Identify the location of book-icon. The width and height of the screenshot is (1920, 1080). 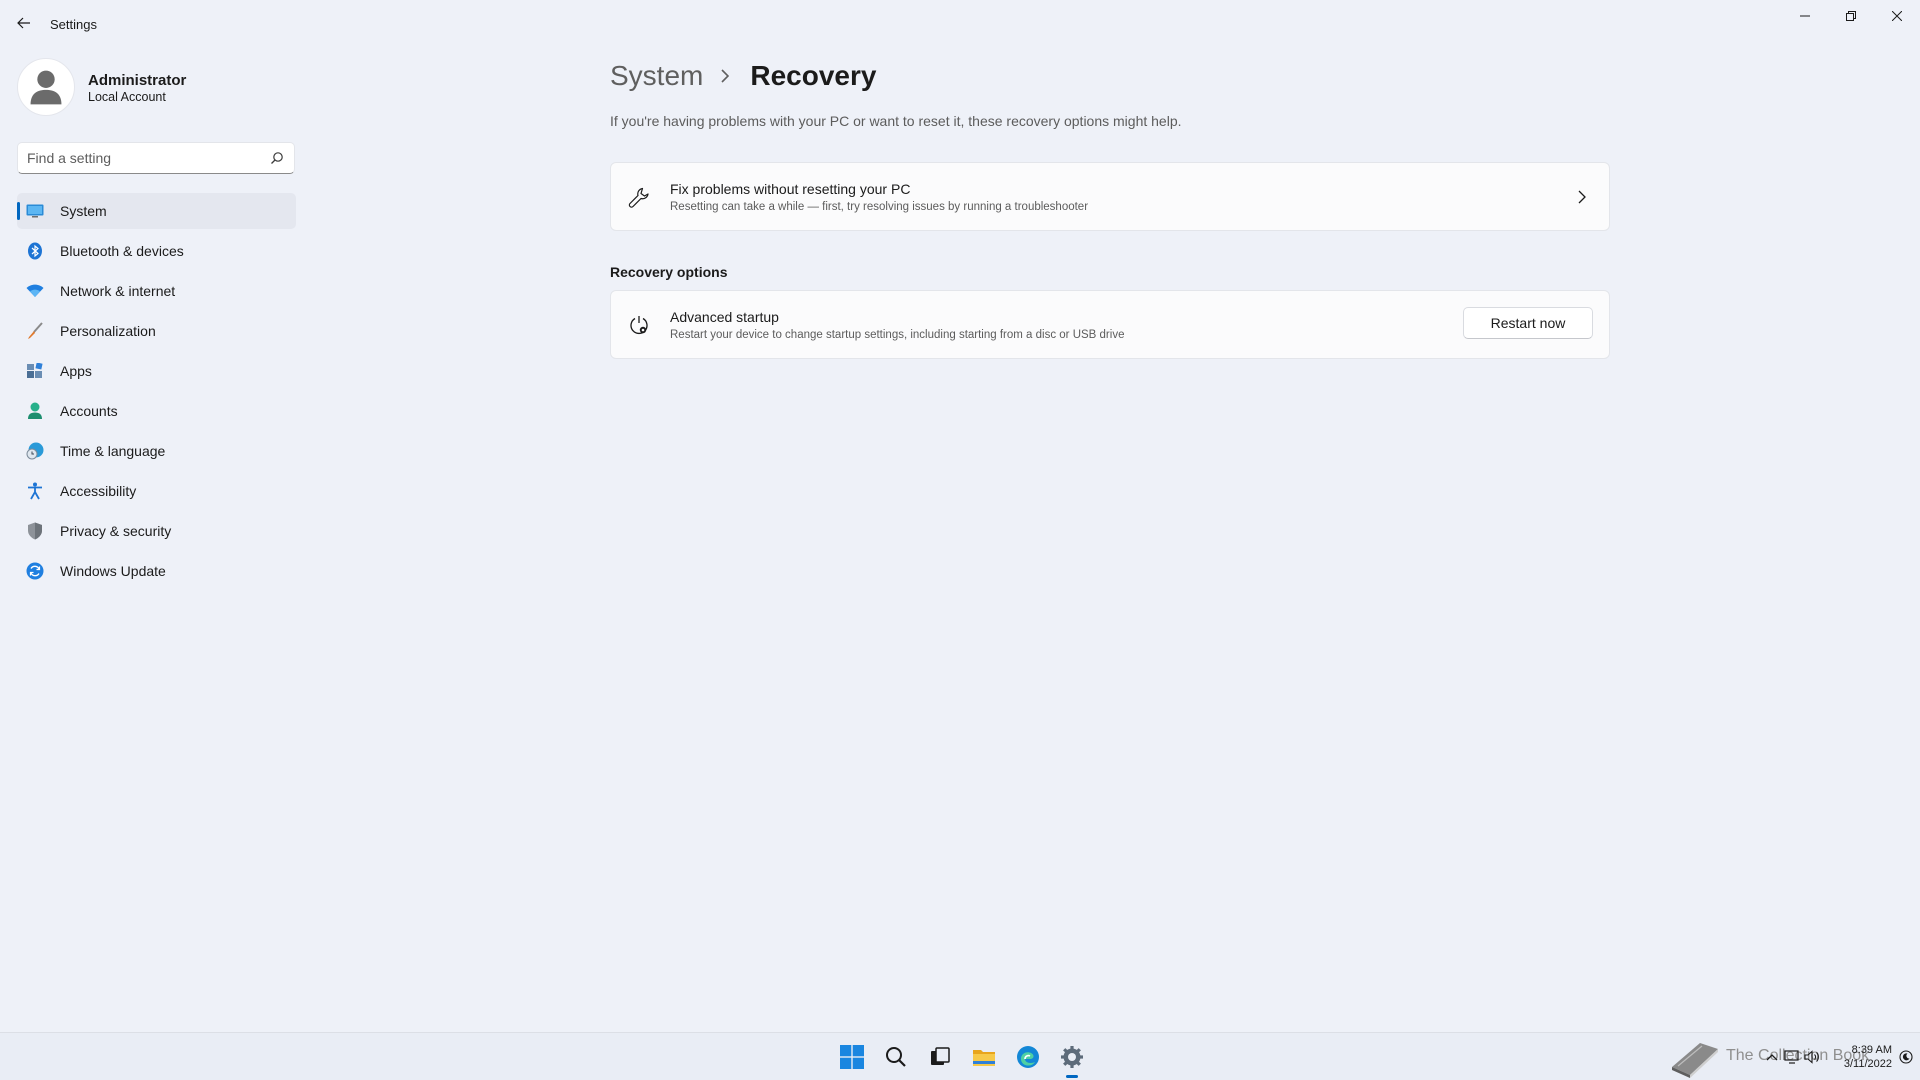
(1695, 1060).